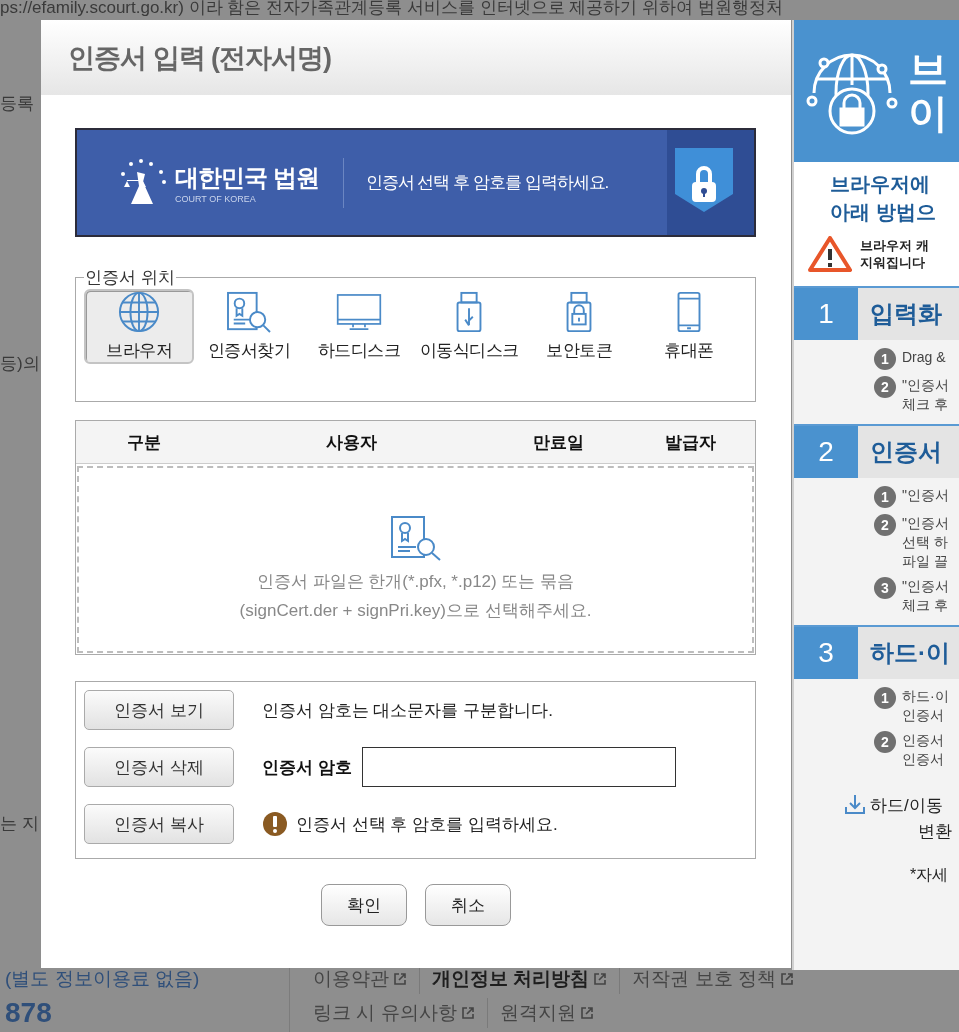  Describe the element at coordinates (359, 312) in the screenshot. I see `monitor-icon` at that location.